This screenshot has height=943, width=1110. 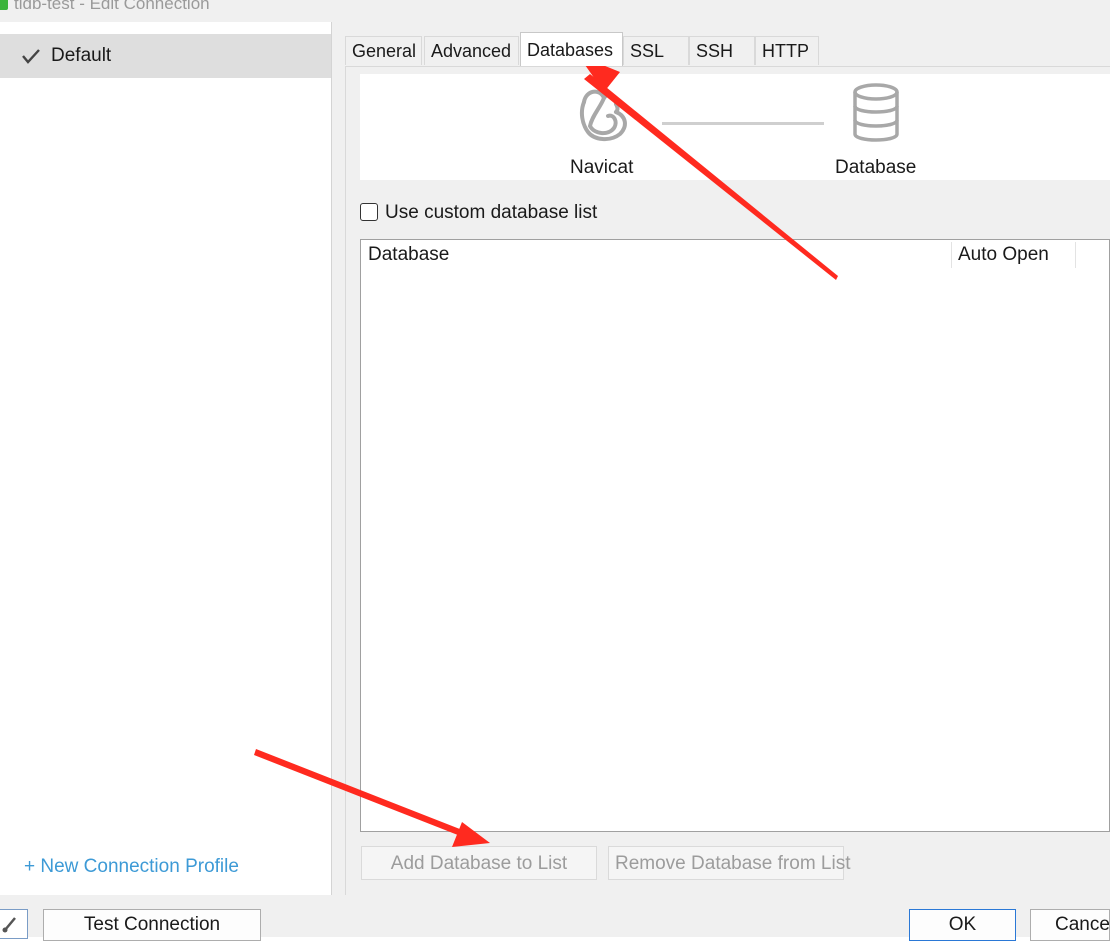 I want to click on column-header-auto-open: Auto Open, so click(x=1015, y=255).